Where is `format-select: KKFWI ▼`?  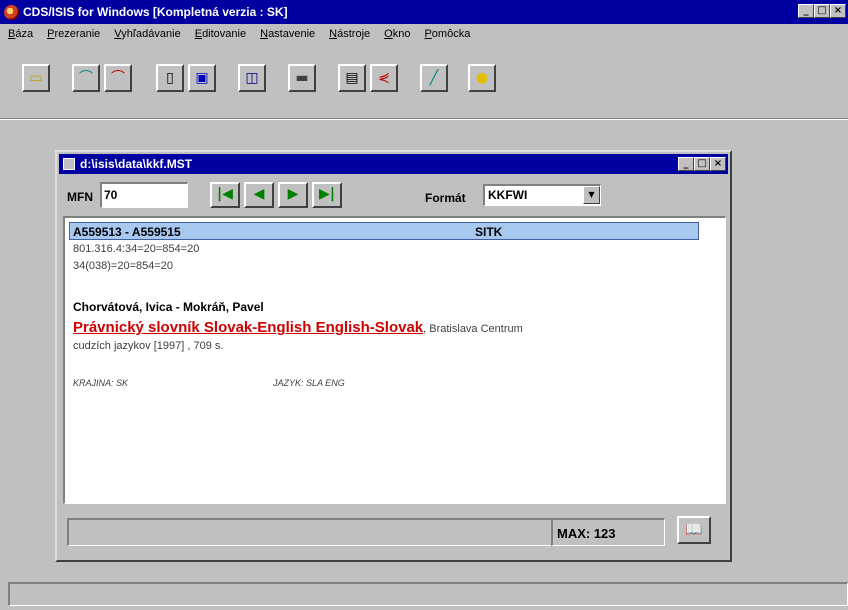
format-select: KKFWI ▼ is located at coordinates (542, 195).